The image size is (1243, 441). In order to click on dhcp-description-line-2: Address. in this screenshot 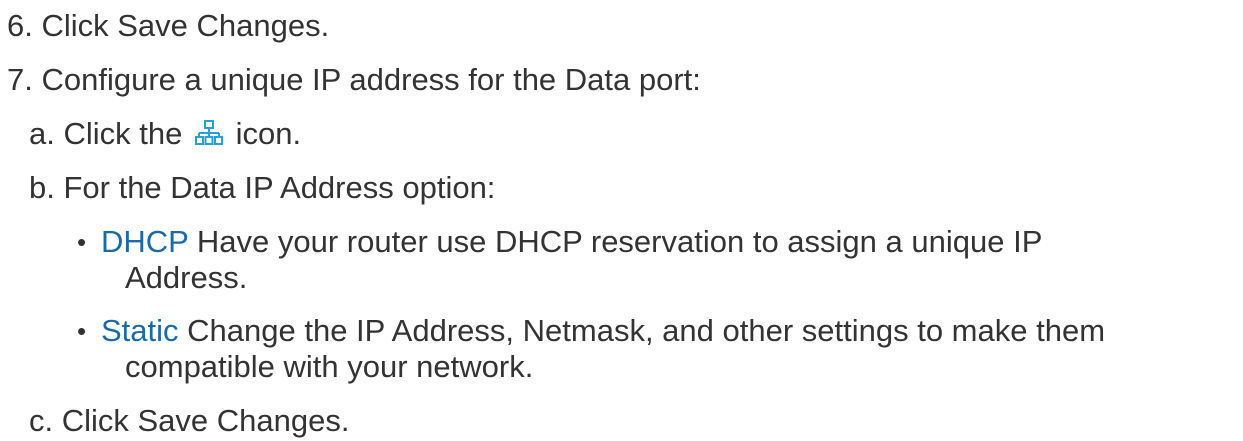, I will do `click(186, 277)`.